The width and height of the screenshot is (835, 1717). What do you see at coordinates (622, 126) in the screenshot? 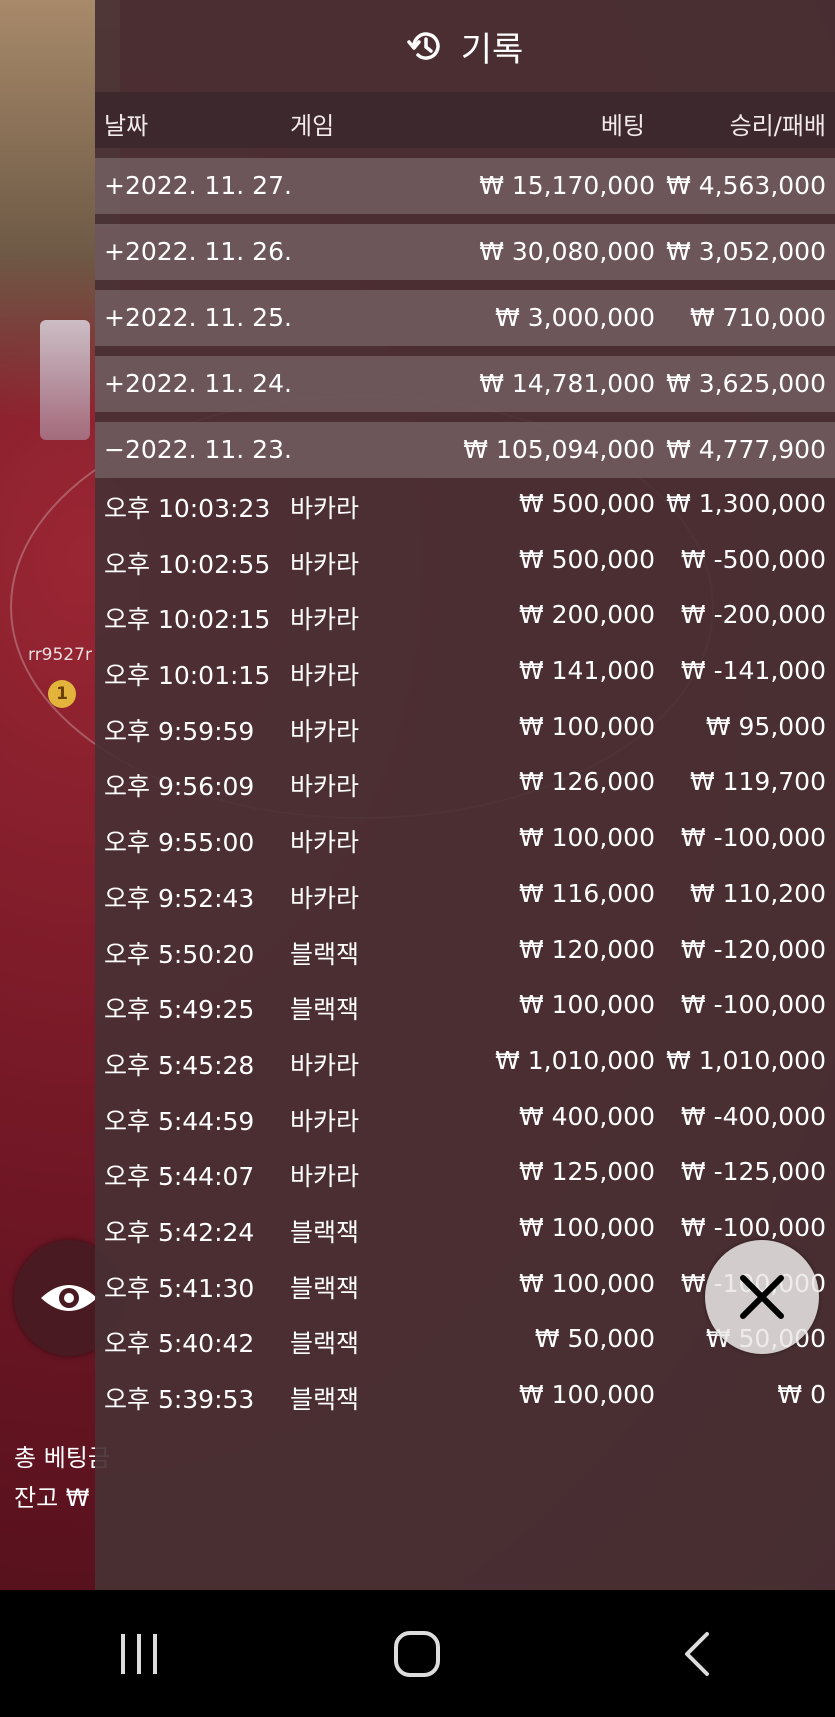
I see `column-bet: 베팅` at bounding box center [622, 126].